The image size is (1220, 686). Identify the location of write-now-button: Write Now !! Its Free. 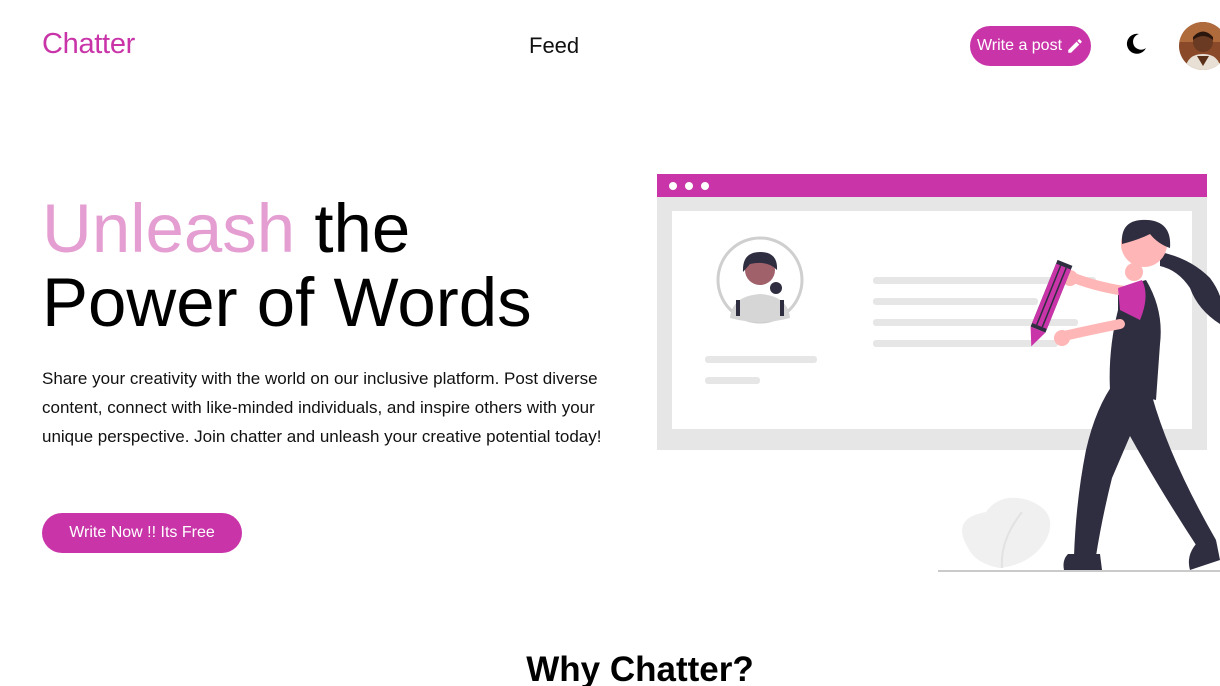
(142, 533).